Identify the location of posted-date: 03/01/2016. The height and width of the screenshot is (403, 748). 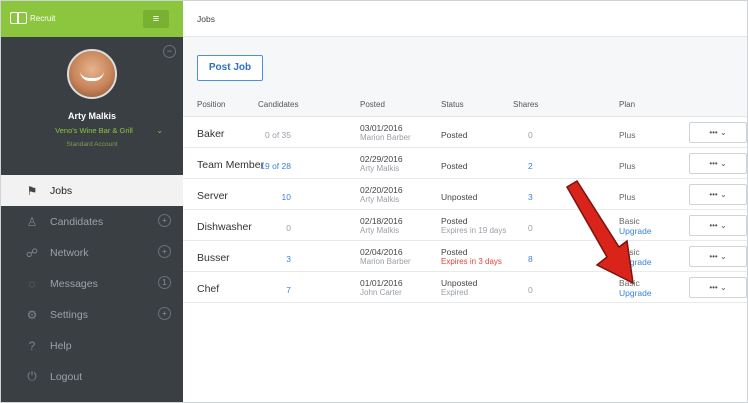
(381, 128).